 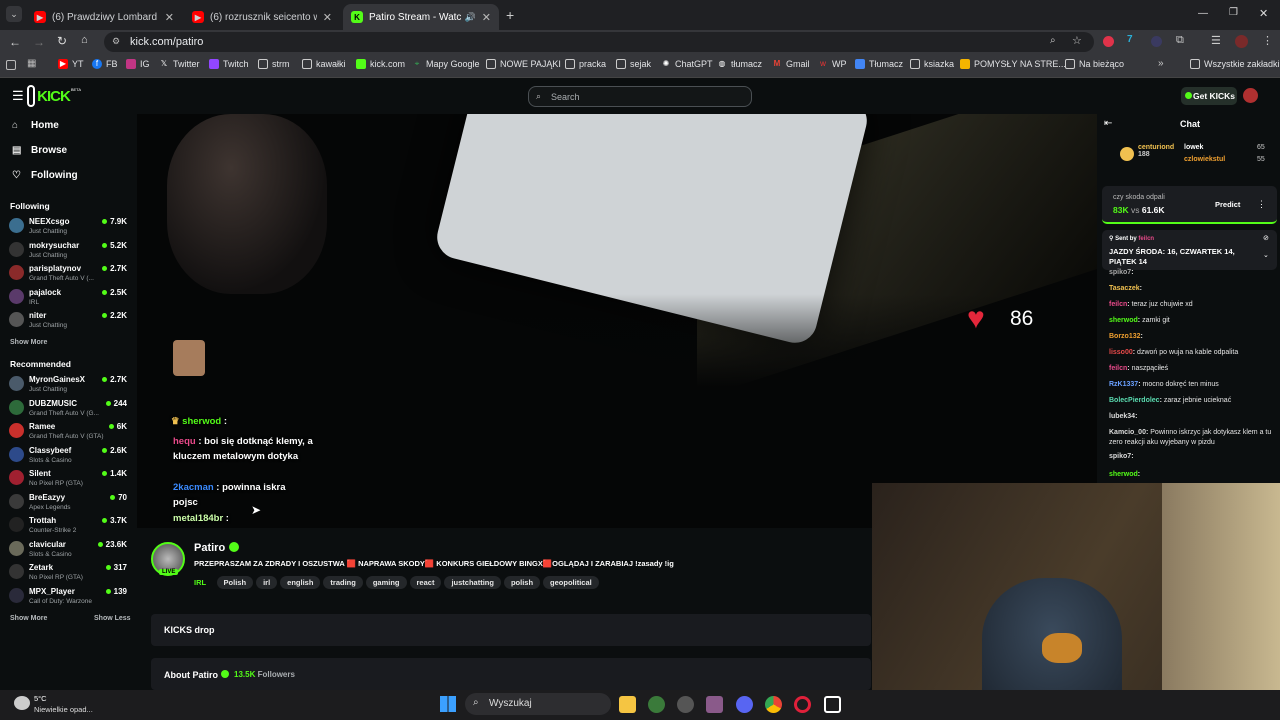 I want to click on sidebar-channel: Trottah Counter-Strike 2 3.7K, so click(x=69, y=525).